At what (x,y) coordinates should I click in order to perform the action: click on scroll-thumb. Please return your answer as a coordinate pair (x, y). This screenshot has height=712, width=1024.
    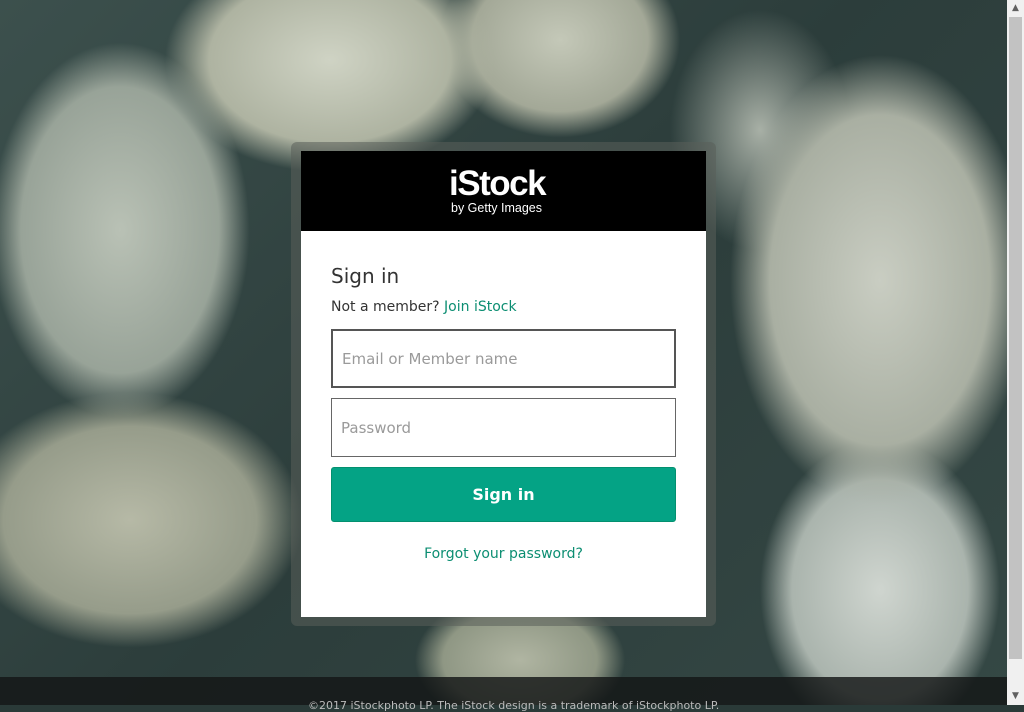
    Looking at the image, I should click on (1015, 338).